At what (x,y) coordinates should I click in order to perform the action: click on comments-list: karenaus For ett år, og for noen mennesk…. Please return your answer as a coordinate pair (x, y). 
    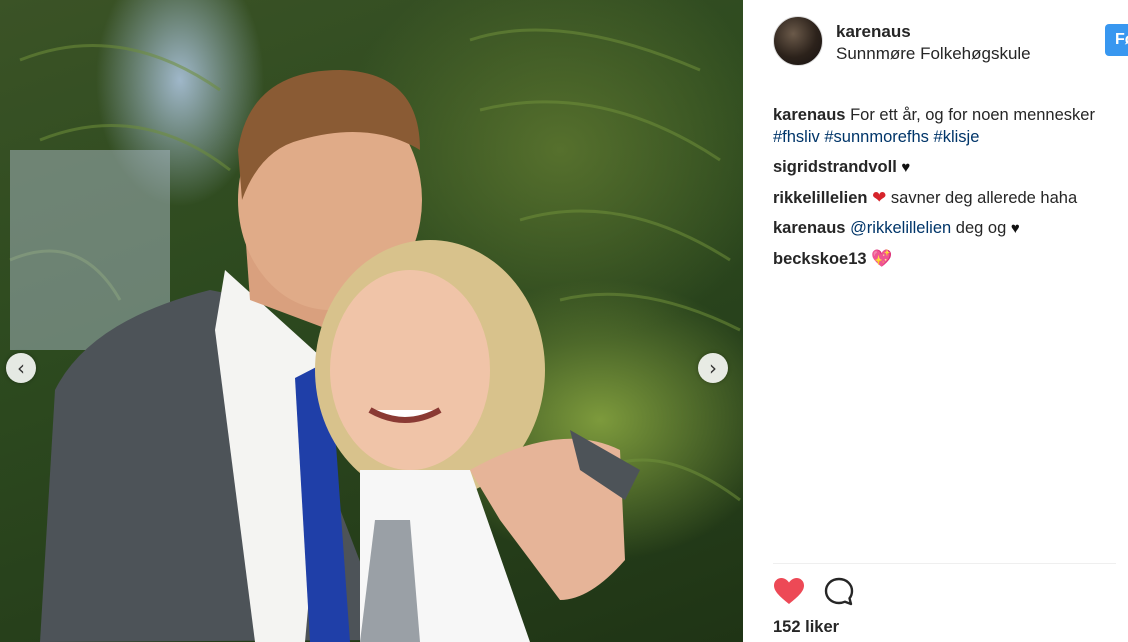
    Looking at the image, I should click on (945, 191).